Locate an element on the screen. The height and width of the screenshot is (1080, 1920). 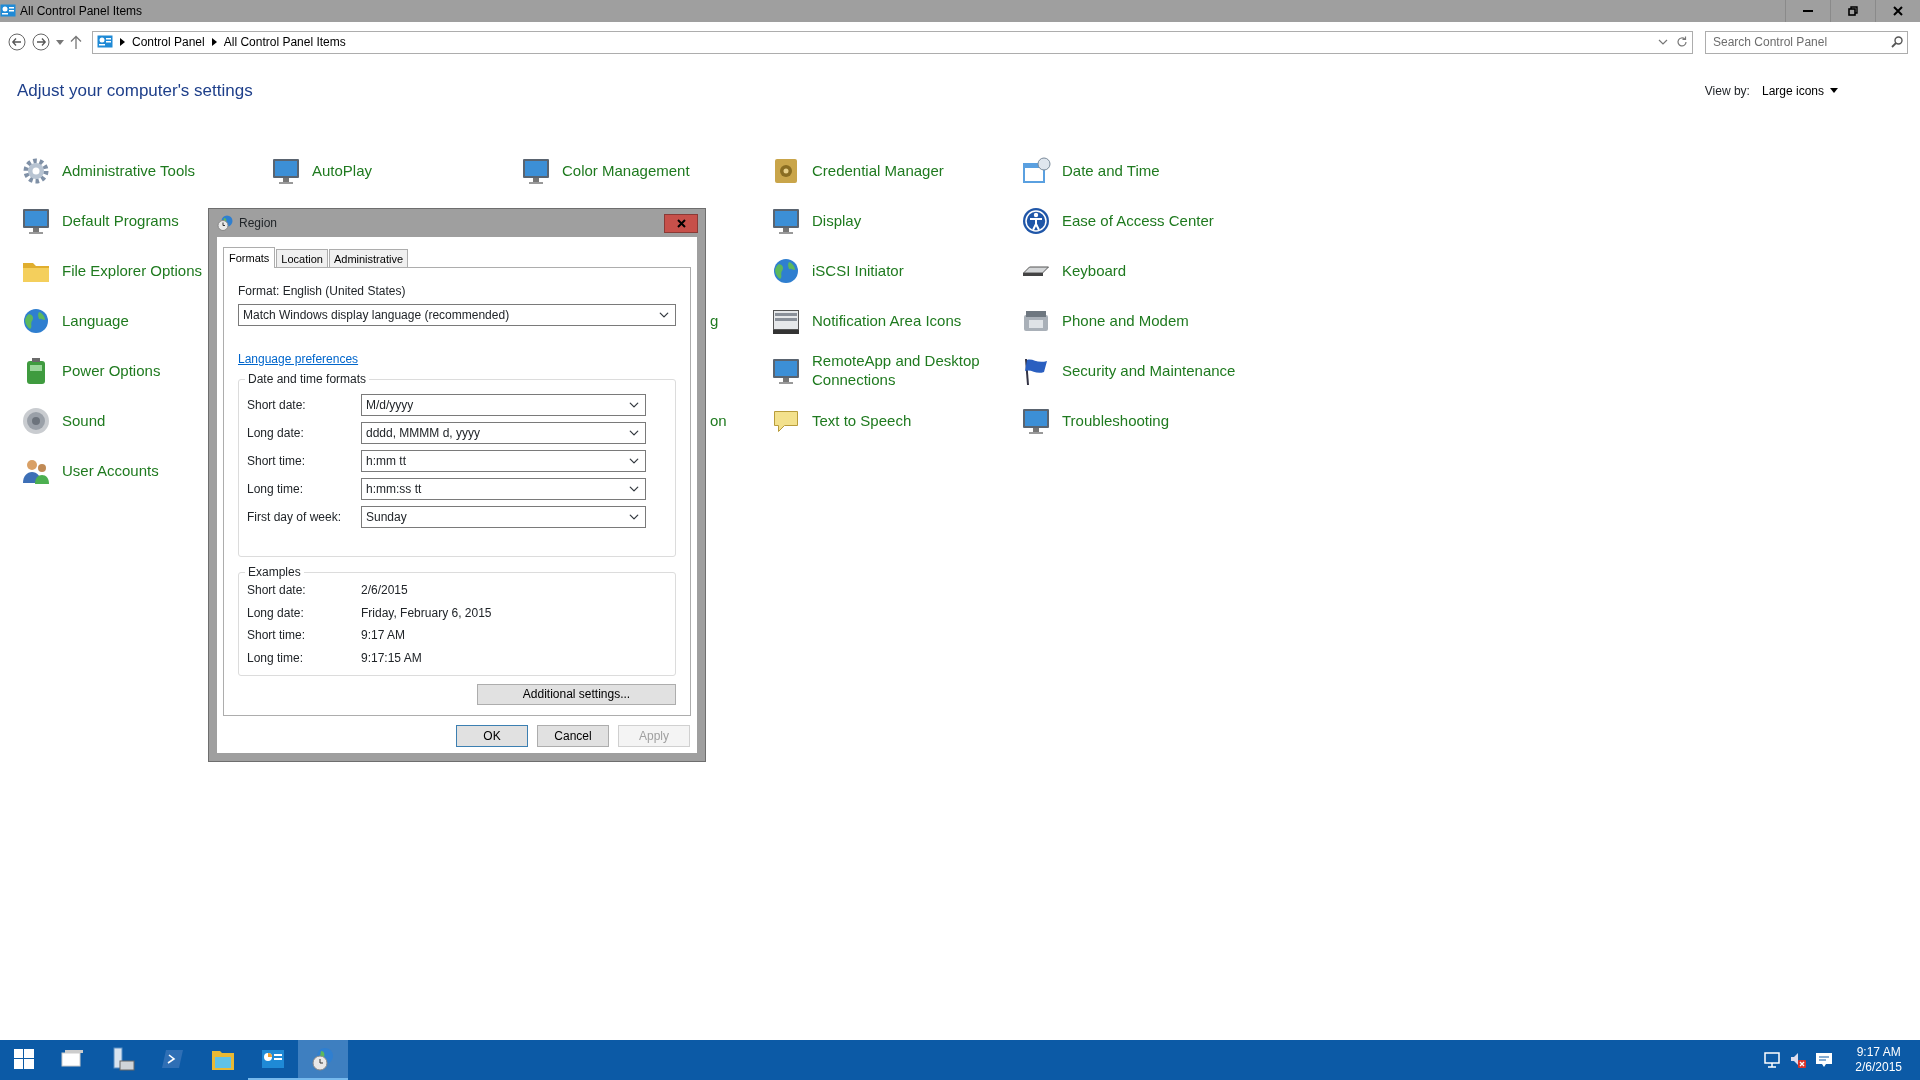
dropdown-chevron-icon is located at coordinates (1663, 42).